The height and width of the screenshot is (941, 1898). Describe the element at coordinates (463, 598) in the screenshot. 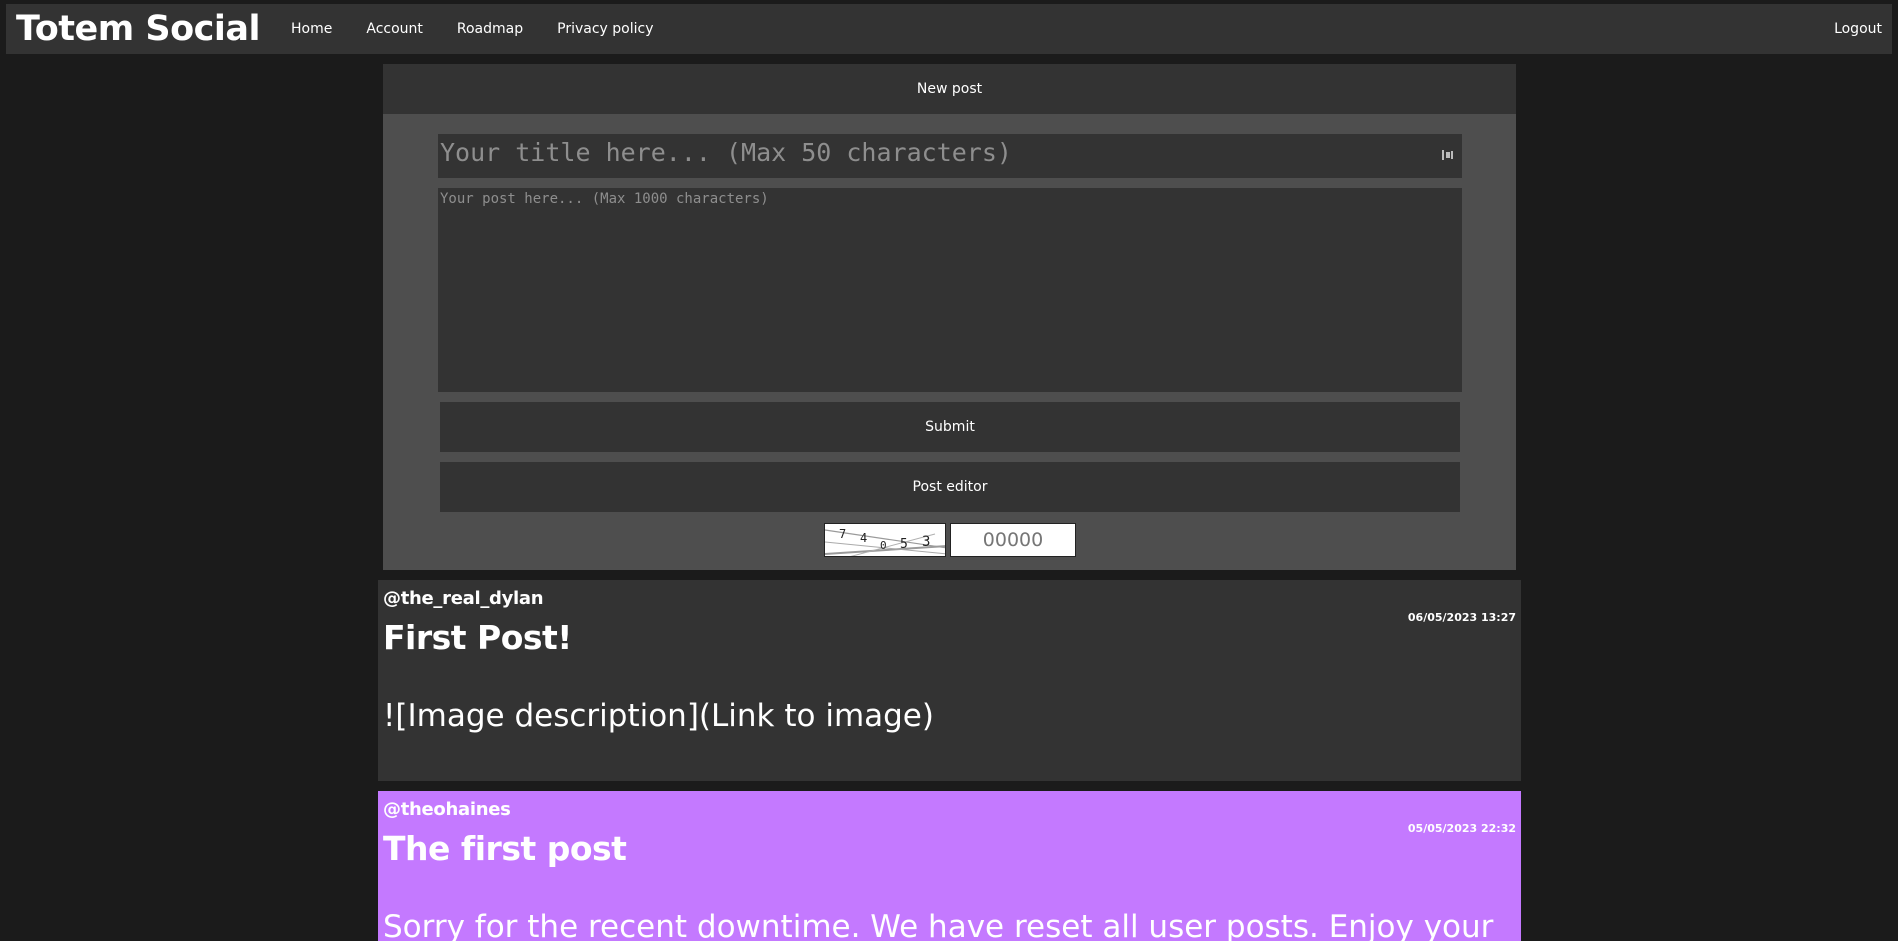

I see `post-author: @the_real_dylan` at that location.